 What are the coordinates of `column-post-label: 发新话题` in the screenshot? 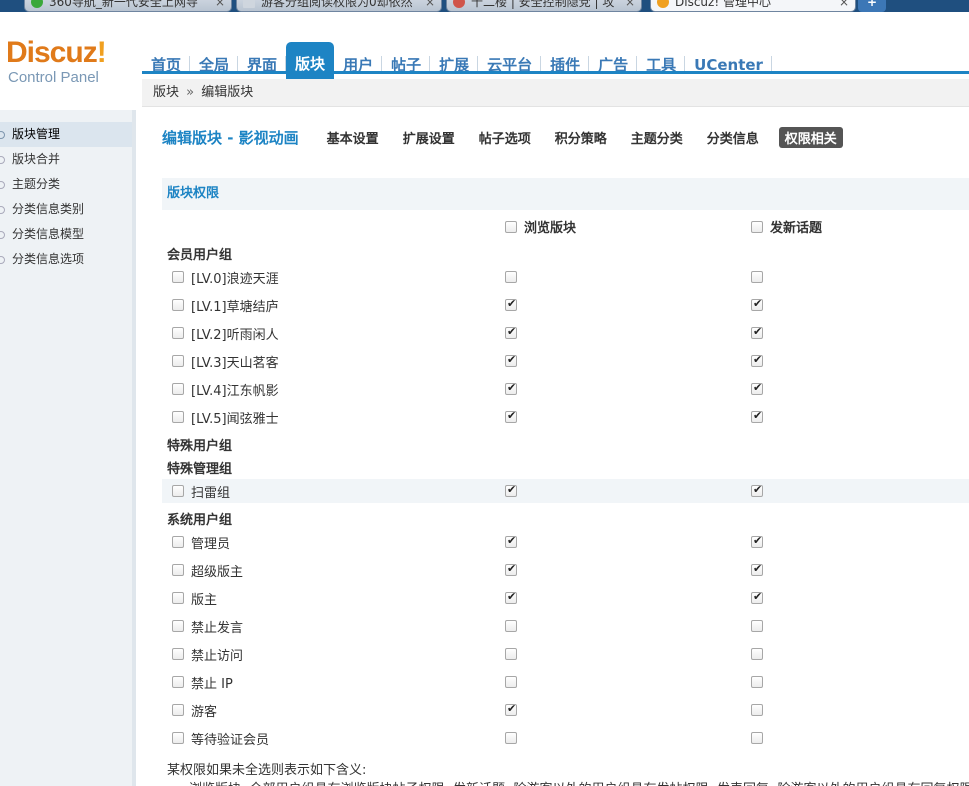 It's located at (796, 228).